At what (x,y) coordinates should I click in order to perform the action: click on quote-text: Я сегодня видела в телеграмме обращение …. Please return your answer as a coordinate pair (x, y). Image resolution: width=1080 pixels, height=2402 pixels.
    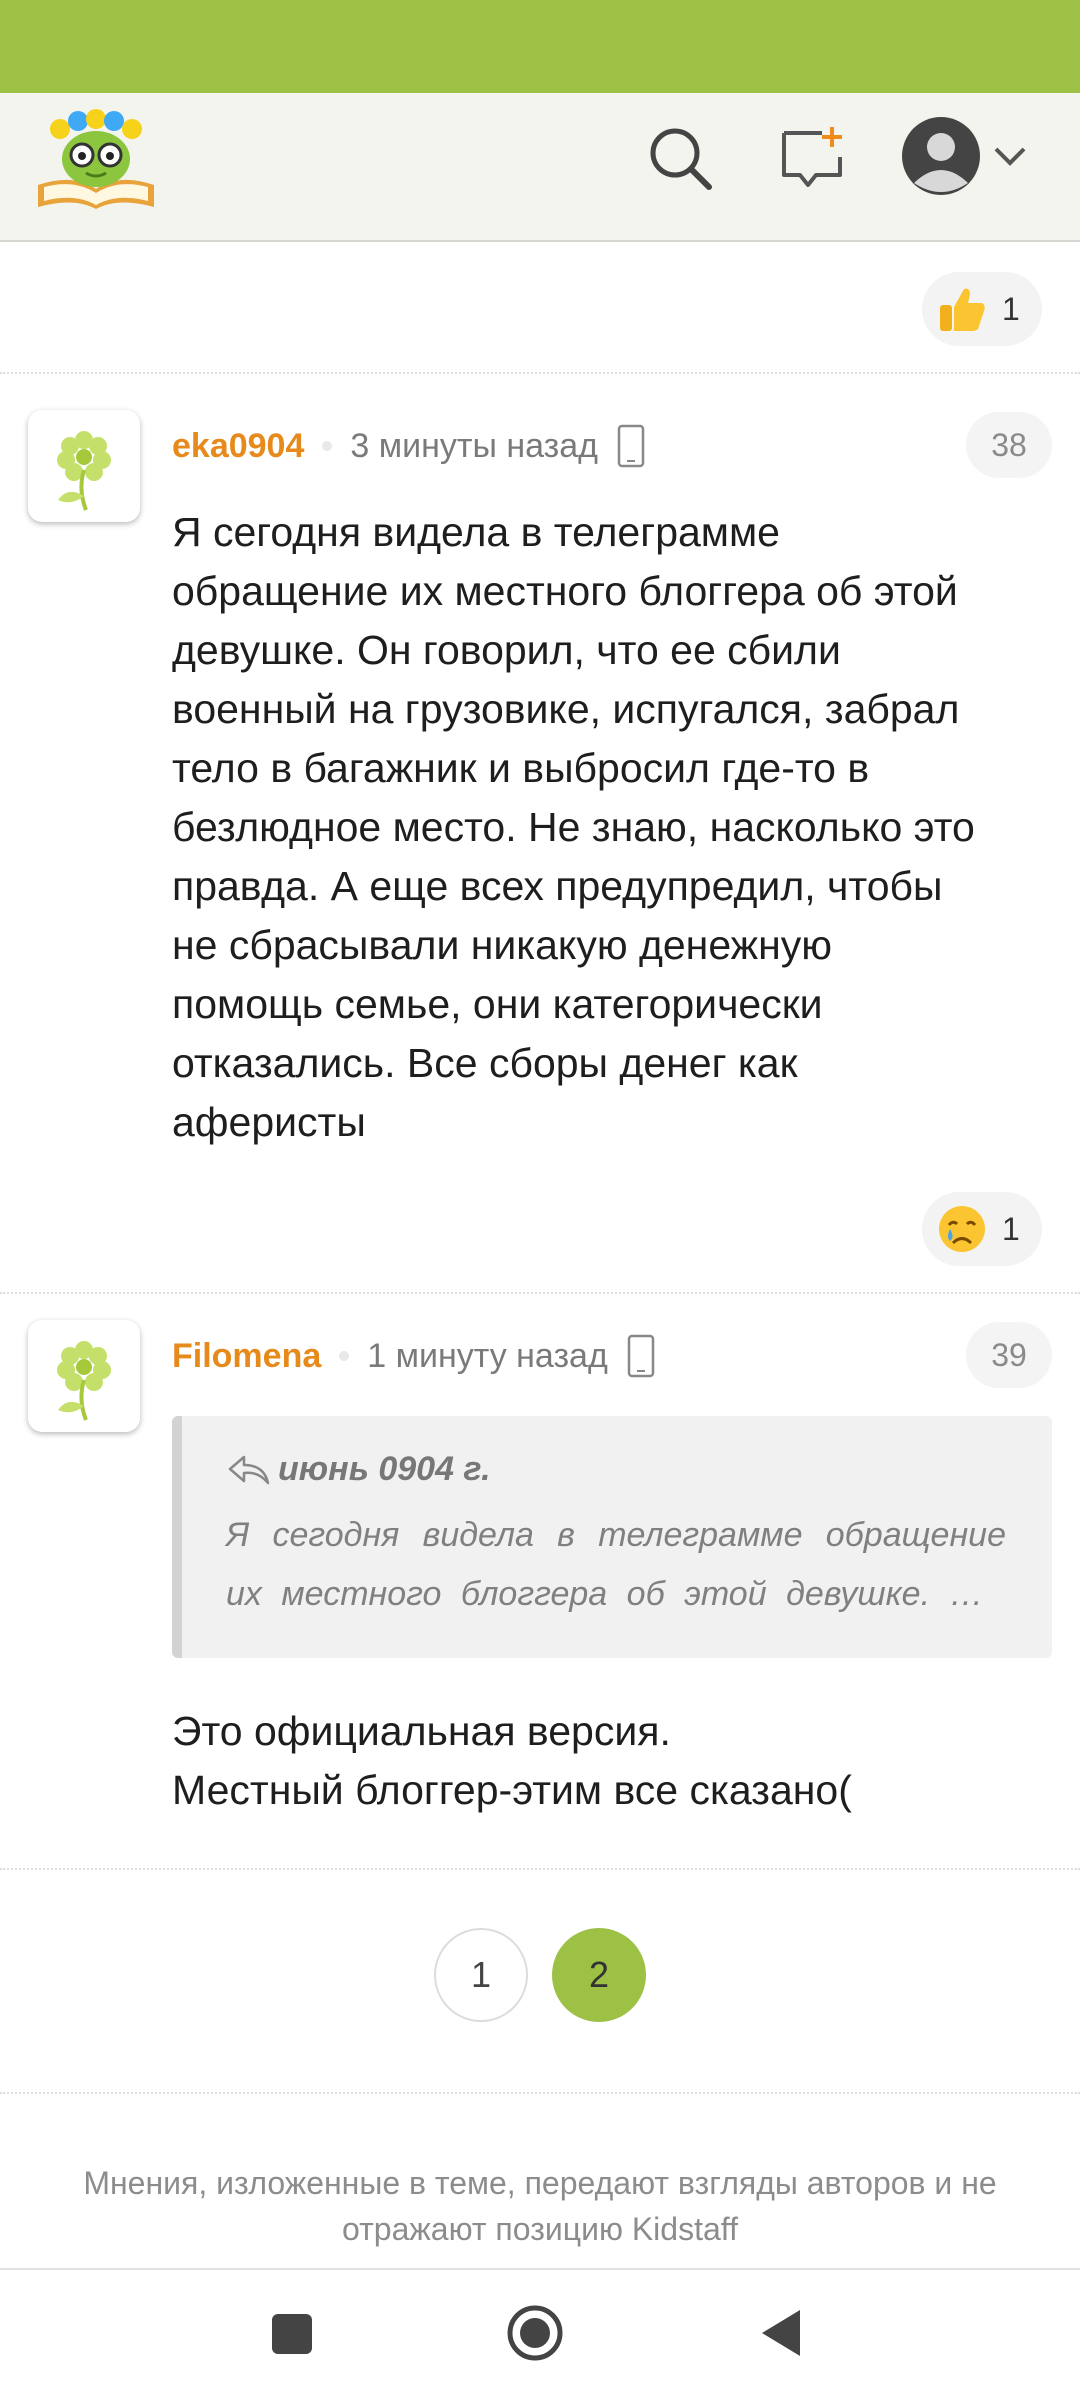
    Looking at the image, I should click on (616, 1564).